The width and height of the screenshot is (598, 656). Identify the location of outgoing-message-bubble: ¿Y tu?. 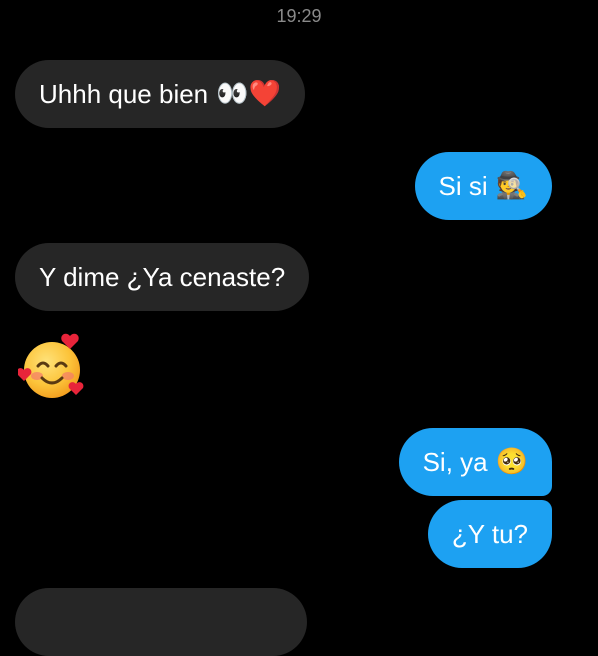
(489, 534).